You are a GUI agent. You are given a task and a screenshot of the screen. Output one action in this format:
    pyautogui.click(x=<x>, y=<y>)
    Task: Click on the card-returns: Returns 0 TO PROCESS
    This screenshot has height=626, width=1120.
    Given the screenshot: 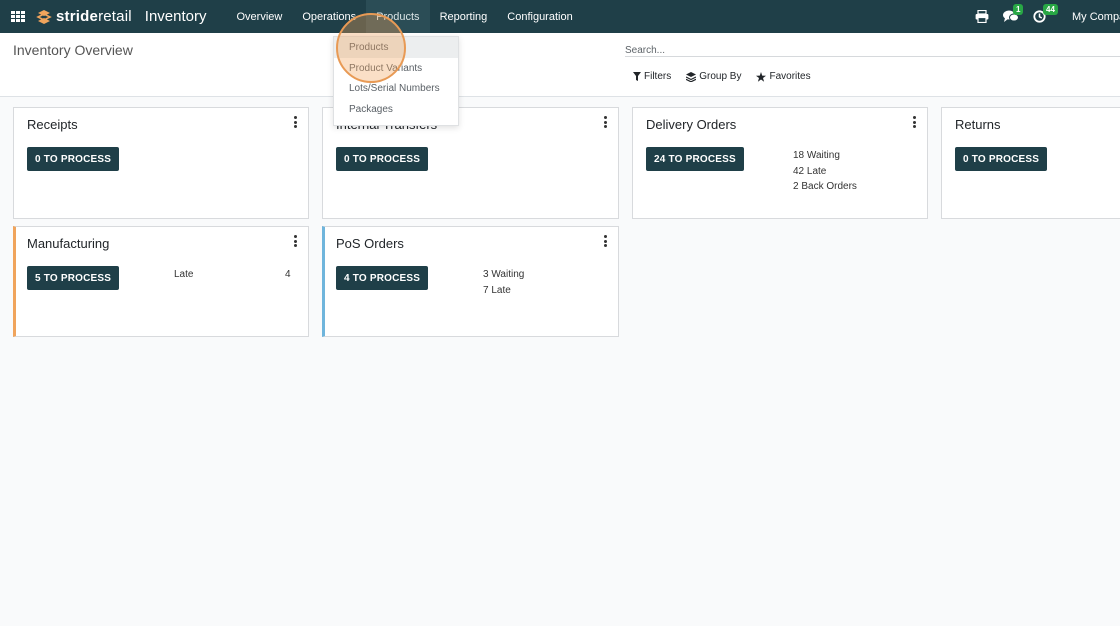 What is the action you would take?
    pyautogui.click(x=1030, y=163)
    